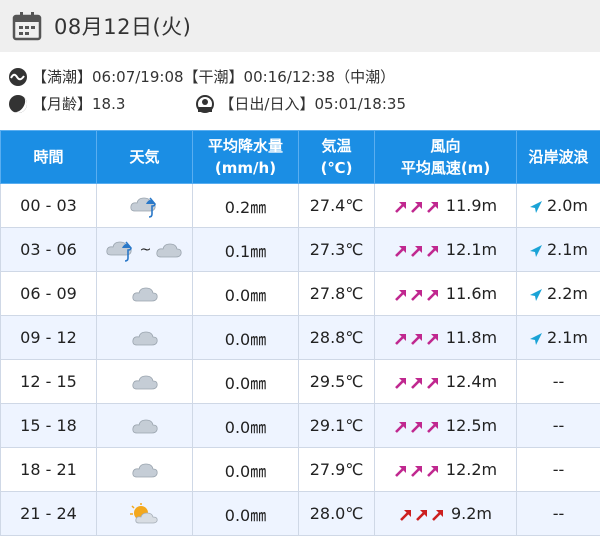 Image resolution: width=600 pixels, height=536 pixels. Describe the element at coordinates (337, 470) in the screenshot. I see `temp-cell: 27.9℃` at that location.